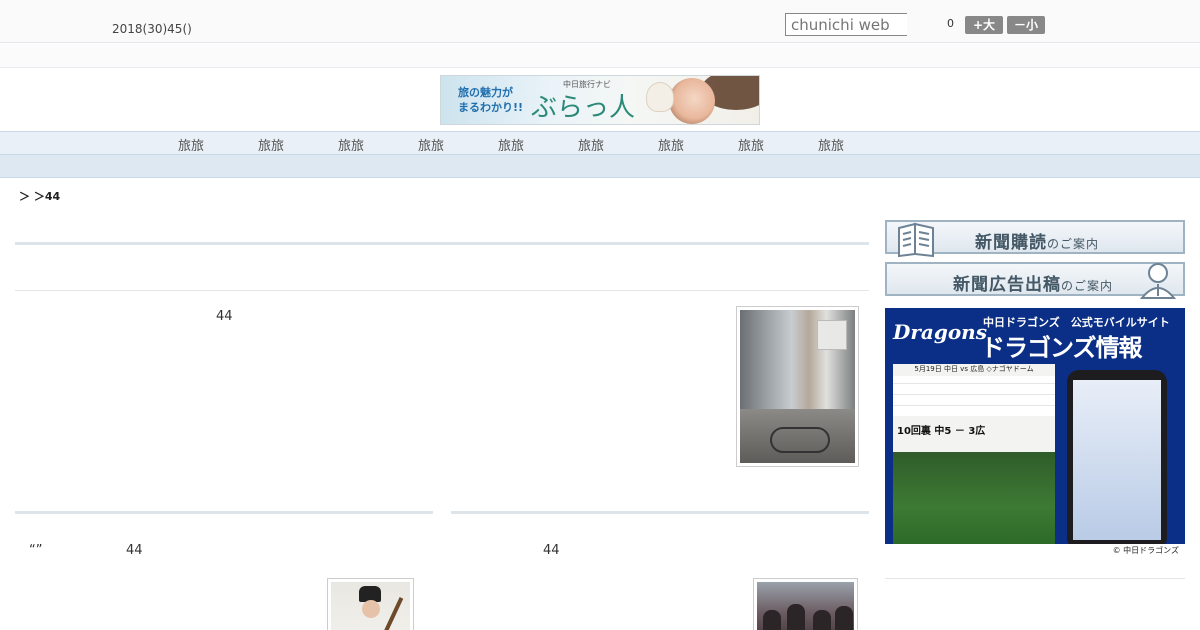 The image size is (1200, 630). Describe the element at coordinates (600, 166) in the screenshot. I see `sub-nav` at that location.